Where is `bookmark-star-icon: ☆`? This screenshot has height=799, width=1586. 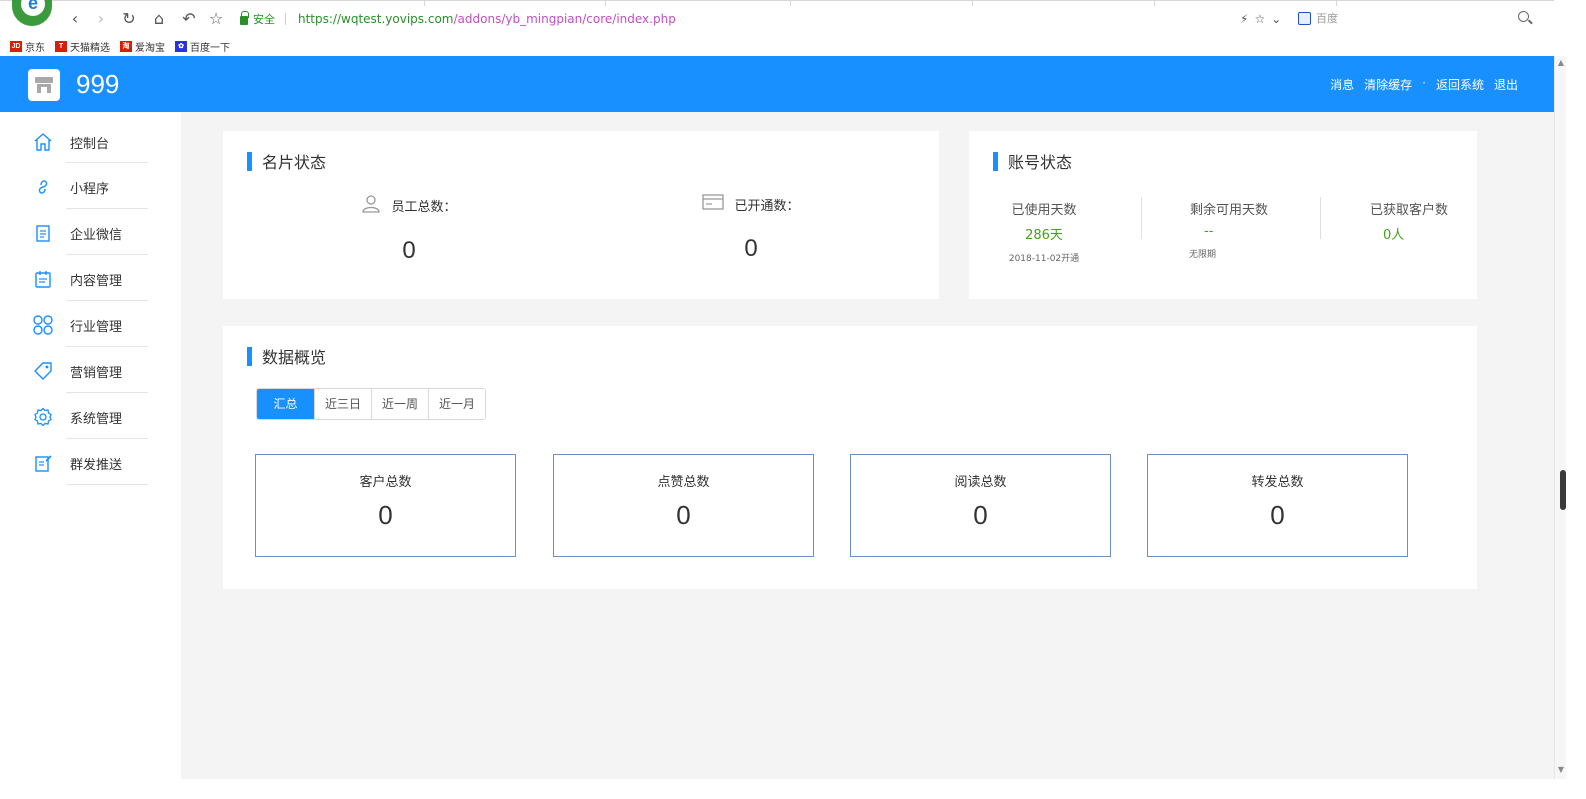 bookmark-star-icon: ☆ is located at coordinates (1259, 19).